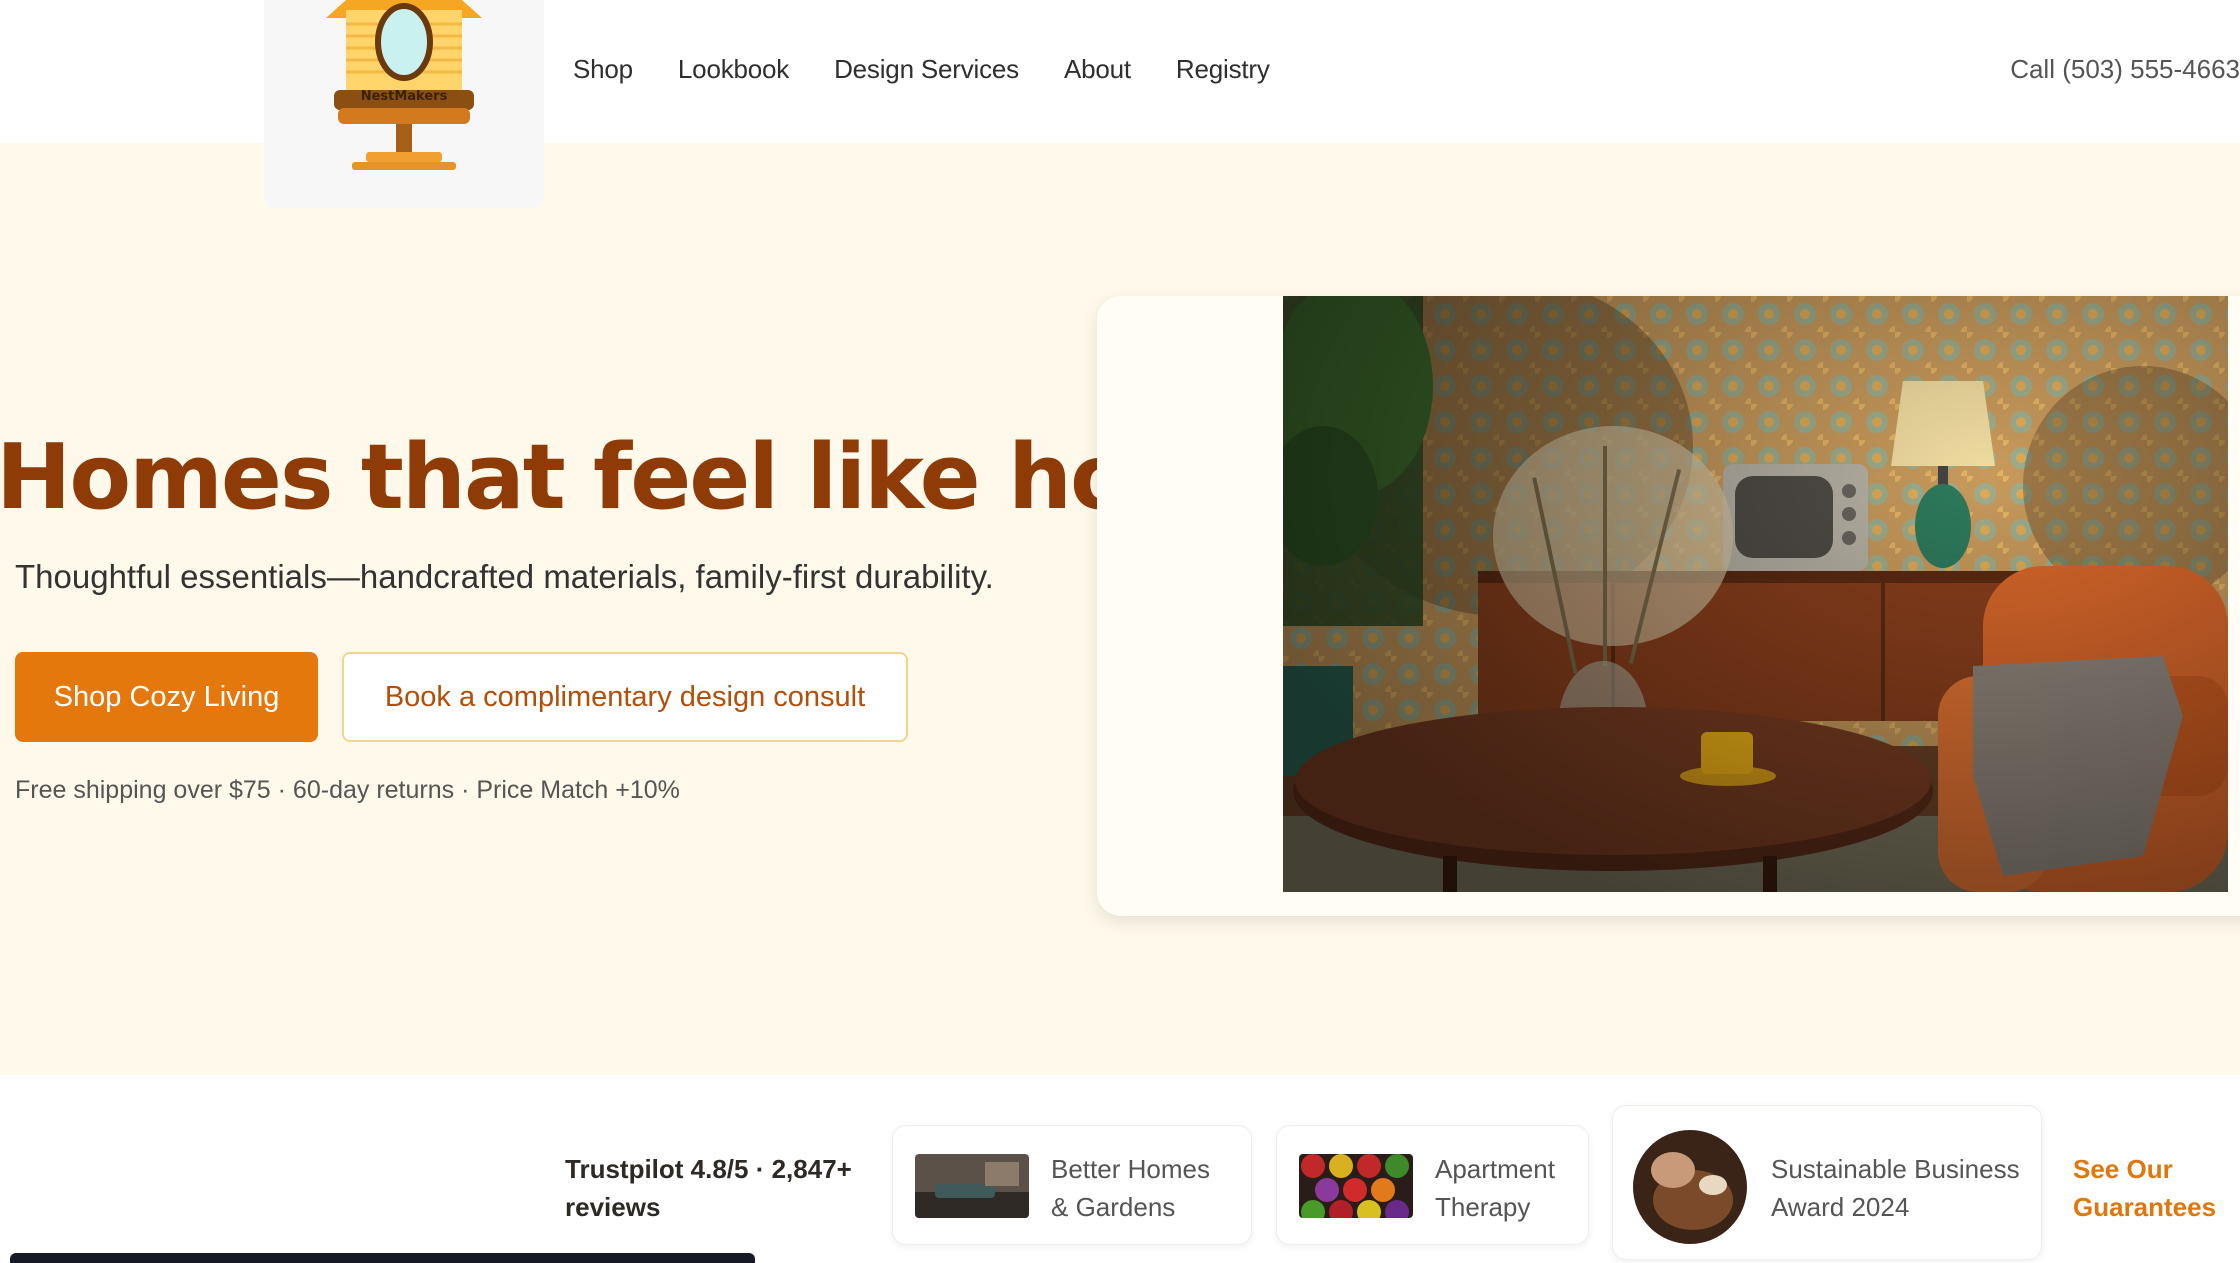 The image size is (2240, 1263). Describe the element at coordinates (1130, 1188) in the screenshot. I see `press-label: Better Homes & Gardens` at that location.